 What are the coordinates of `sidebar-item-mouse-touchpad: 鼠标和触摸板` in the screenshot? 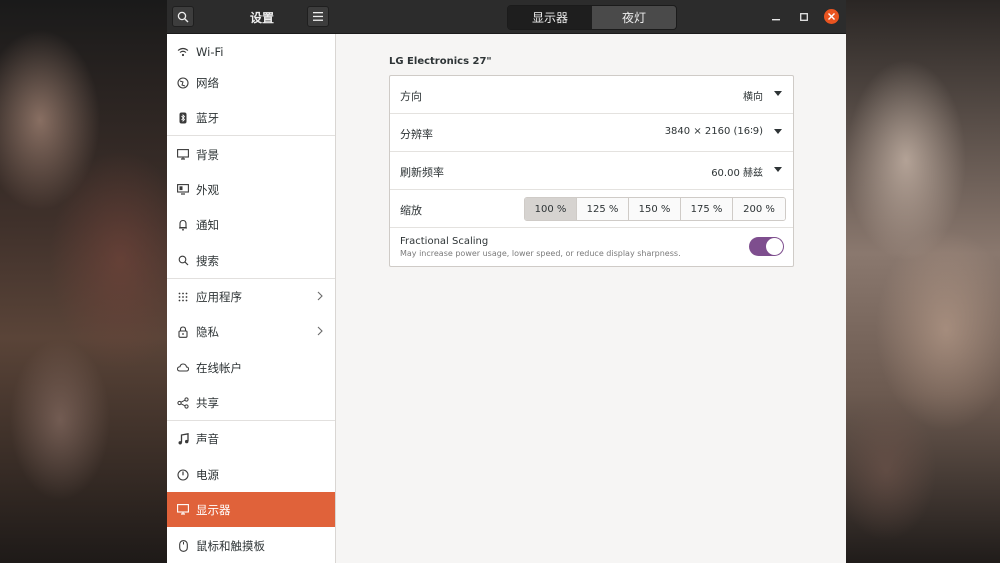 It's located at (251, 545).